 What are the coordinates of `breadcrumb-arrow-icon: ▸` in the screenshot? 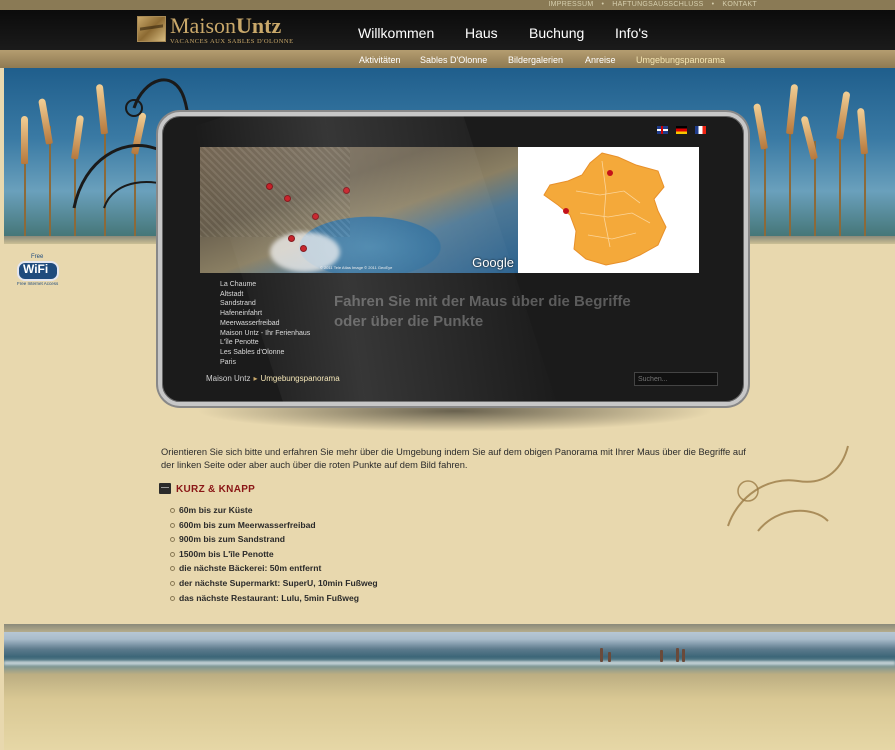 It's located at (255, 378).